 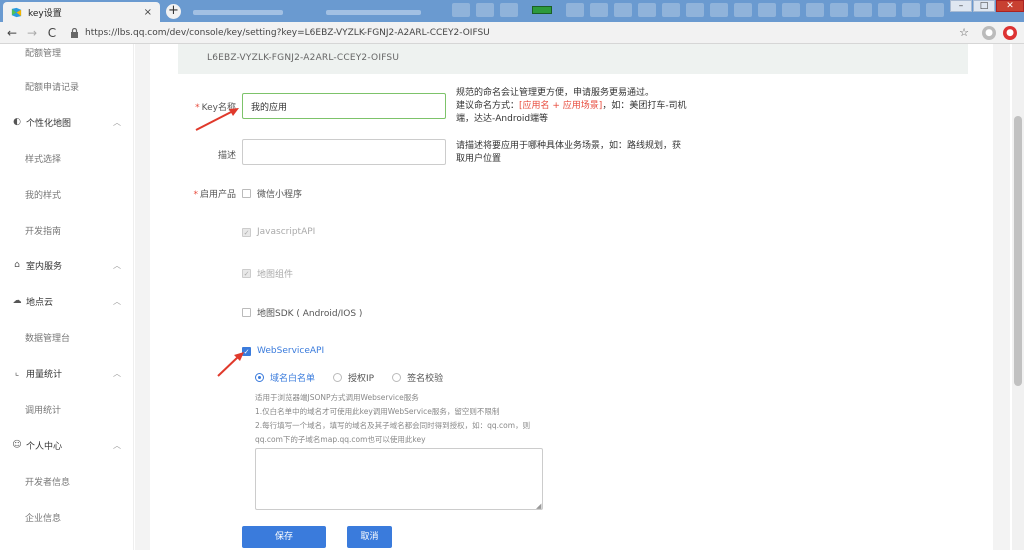 What do you see at coordinates (66, 158) in the screenshot?
I see `sidebar-item-style-select: 样式选择` at bounding box center [66, 158].